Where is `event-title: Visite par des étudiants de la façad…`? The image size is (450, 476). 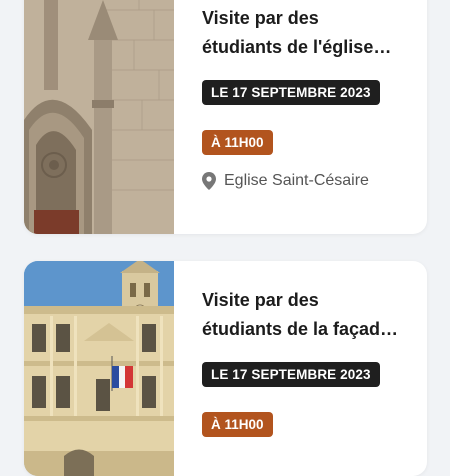 event-title: Visite par des étudiants de la façad… is located at coordinates (308, 315).